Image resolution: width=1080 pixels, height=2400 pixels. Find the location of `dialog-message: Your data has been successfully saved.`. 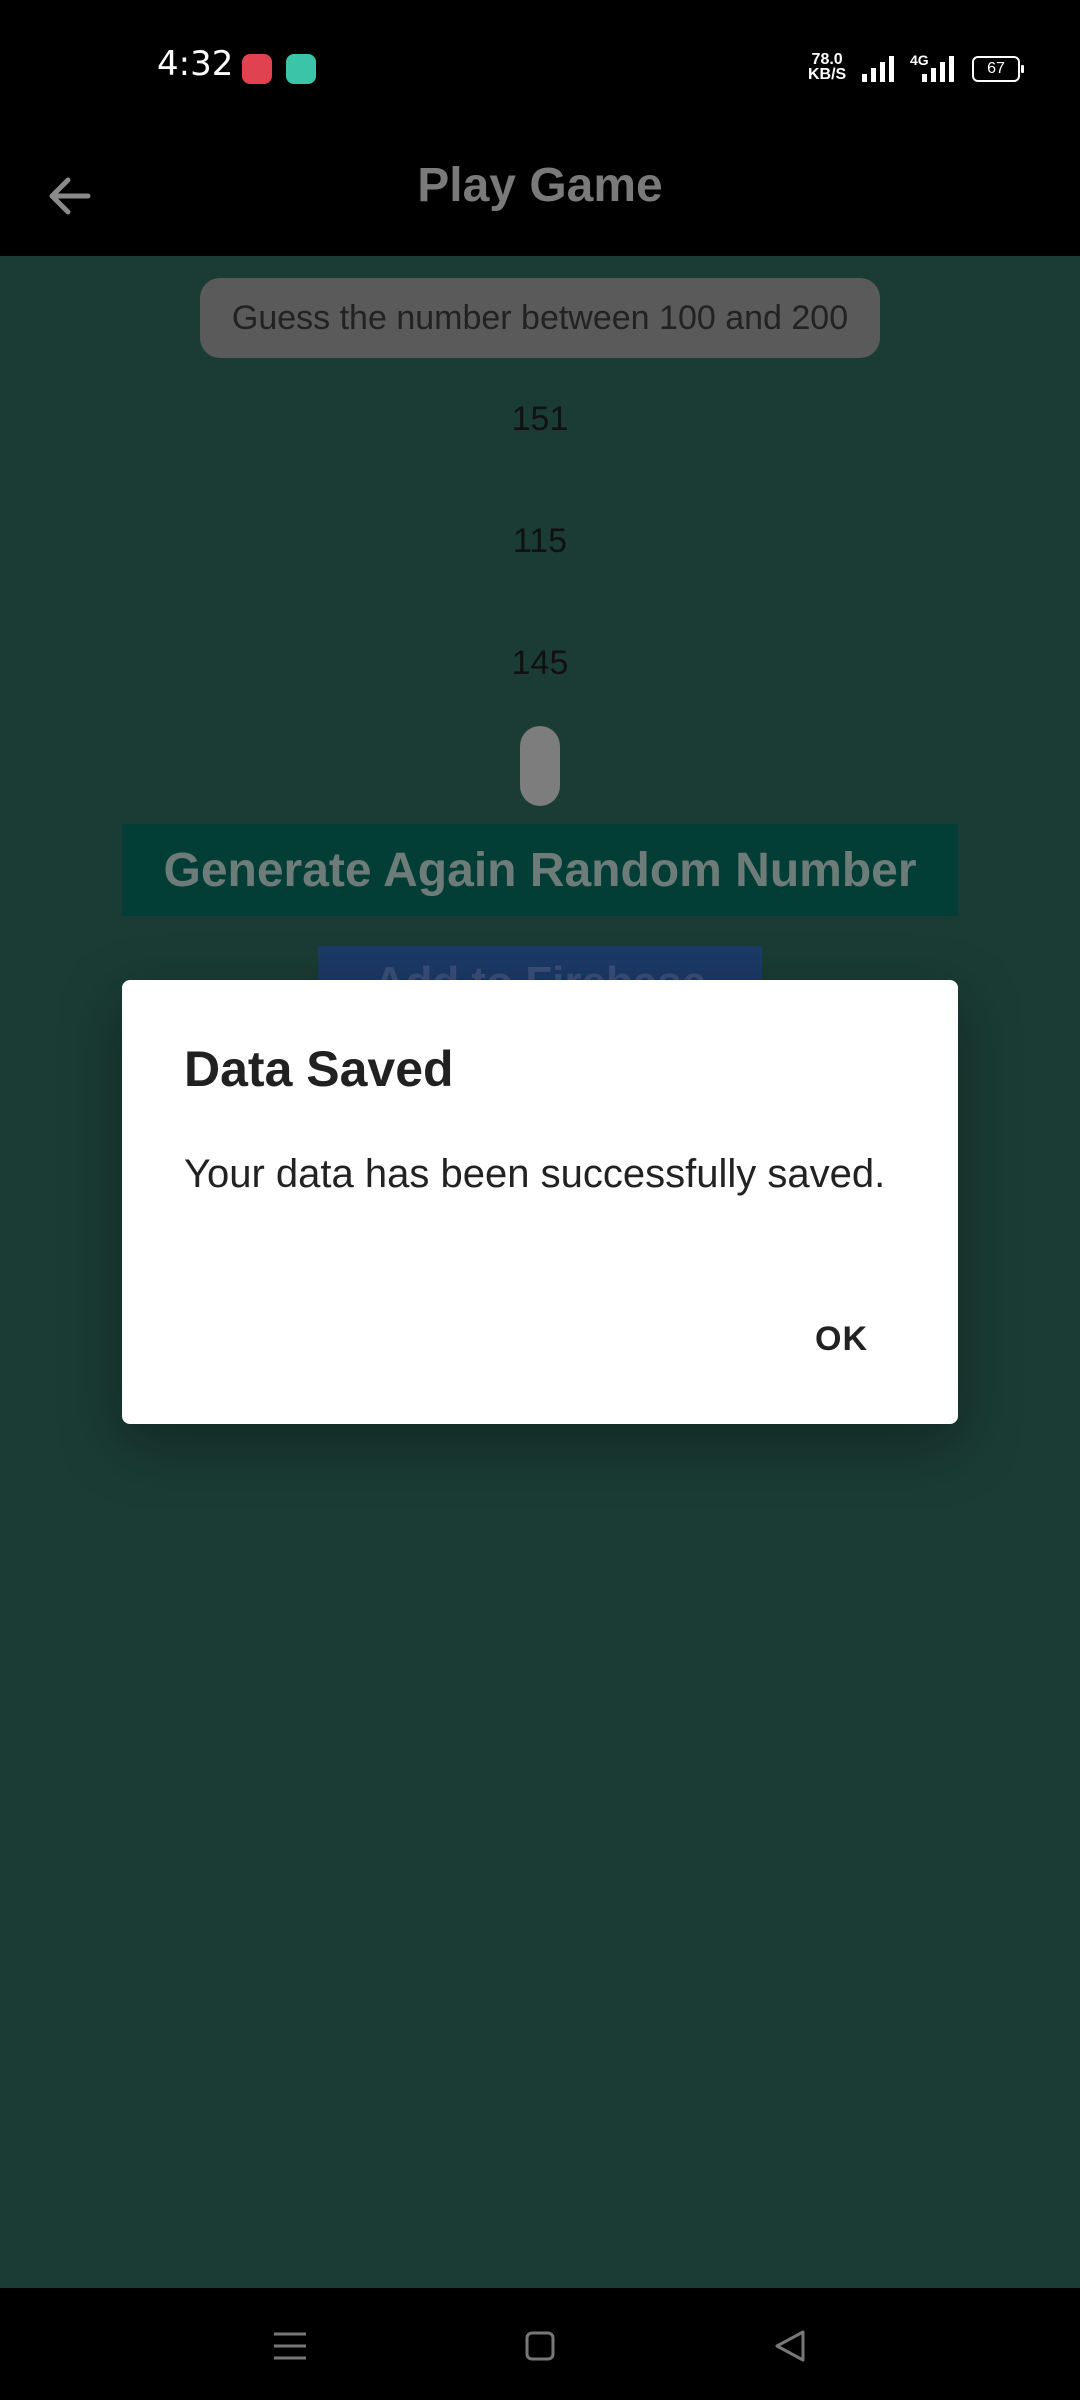

dialog-message: Your data has been successfully saved. is located at coordinates (535, 1174).